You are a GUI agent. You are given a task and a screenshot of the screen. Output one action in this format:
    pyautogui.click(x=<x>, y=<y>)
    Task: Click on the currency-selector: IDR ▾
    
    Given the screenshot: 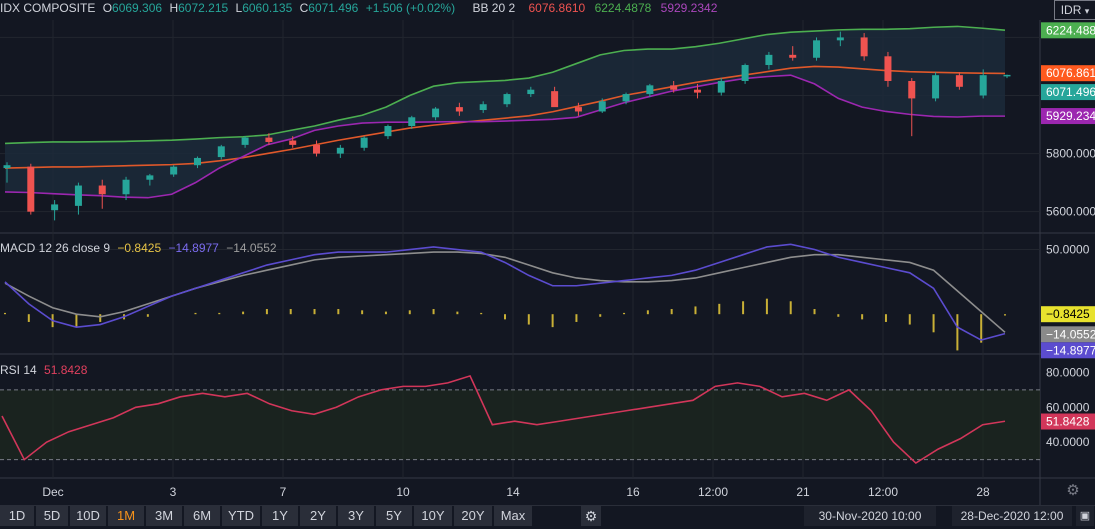 What is the action you would take?
    pyautogui.click(x=1074, y=10)
    